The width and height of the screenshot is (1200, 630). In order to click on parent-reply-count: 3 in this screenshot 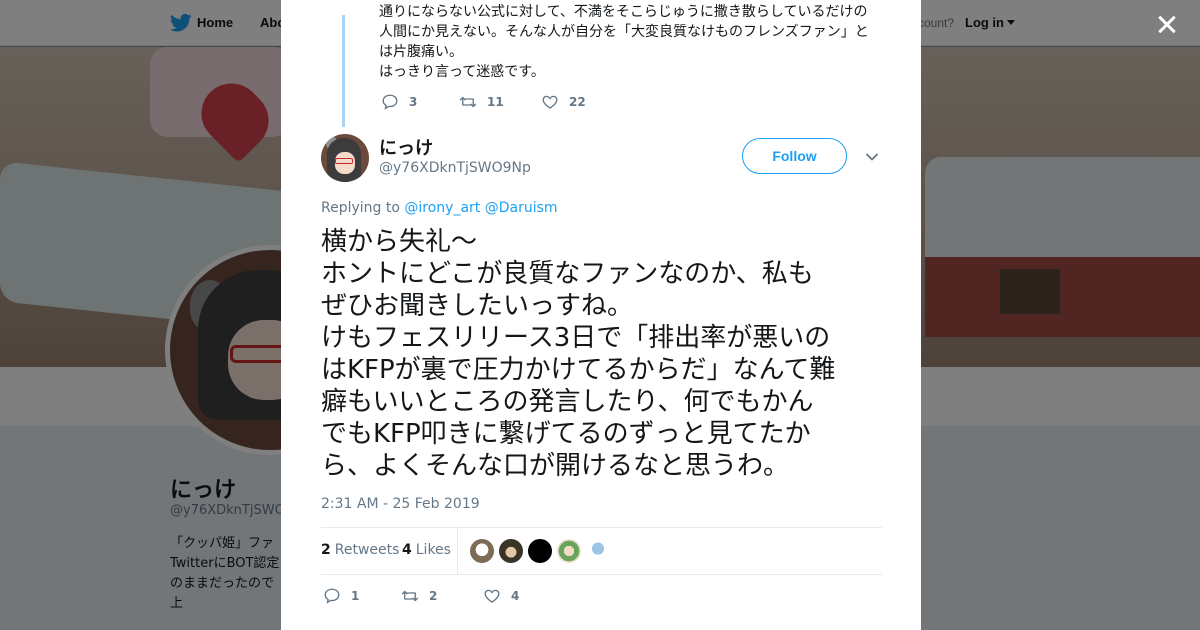, I will do `click(413, 102)`.